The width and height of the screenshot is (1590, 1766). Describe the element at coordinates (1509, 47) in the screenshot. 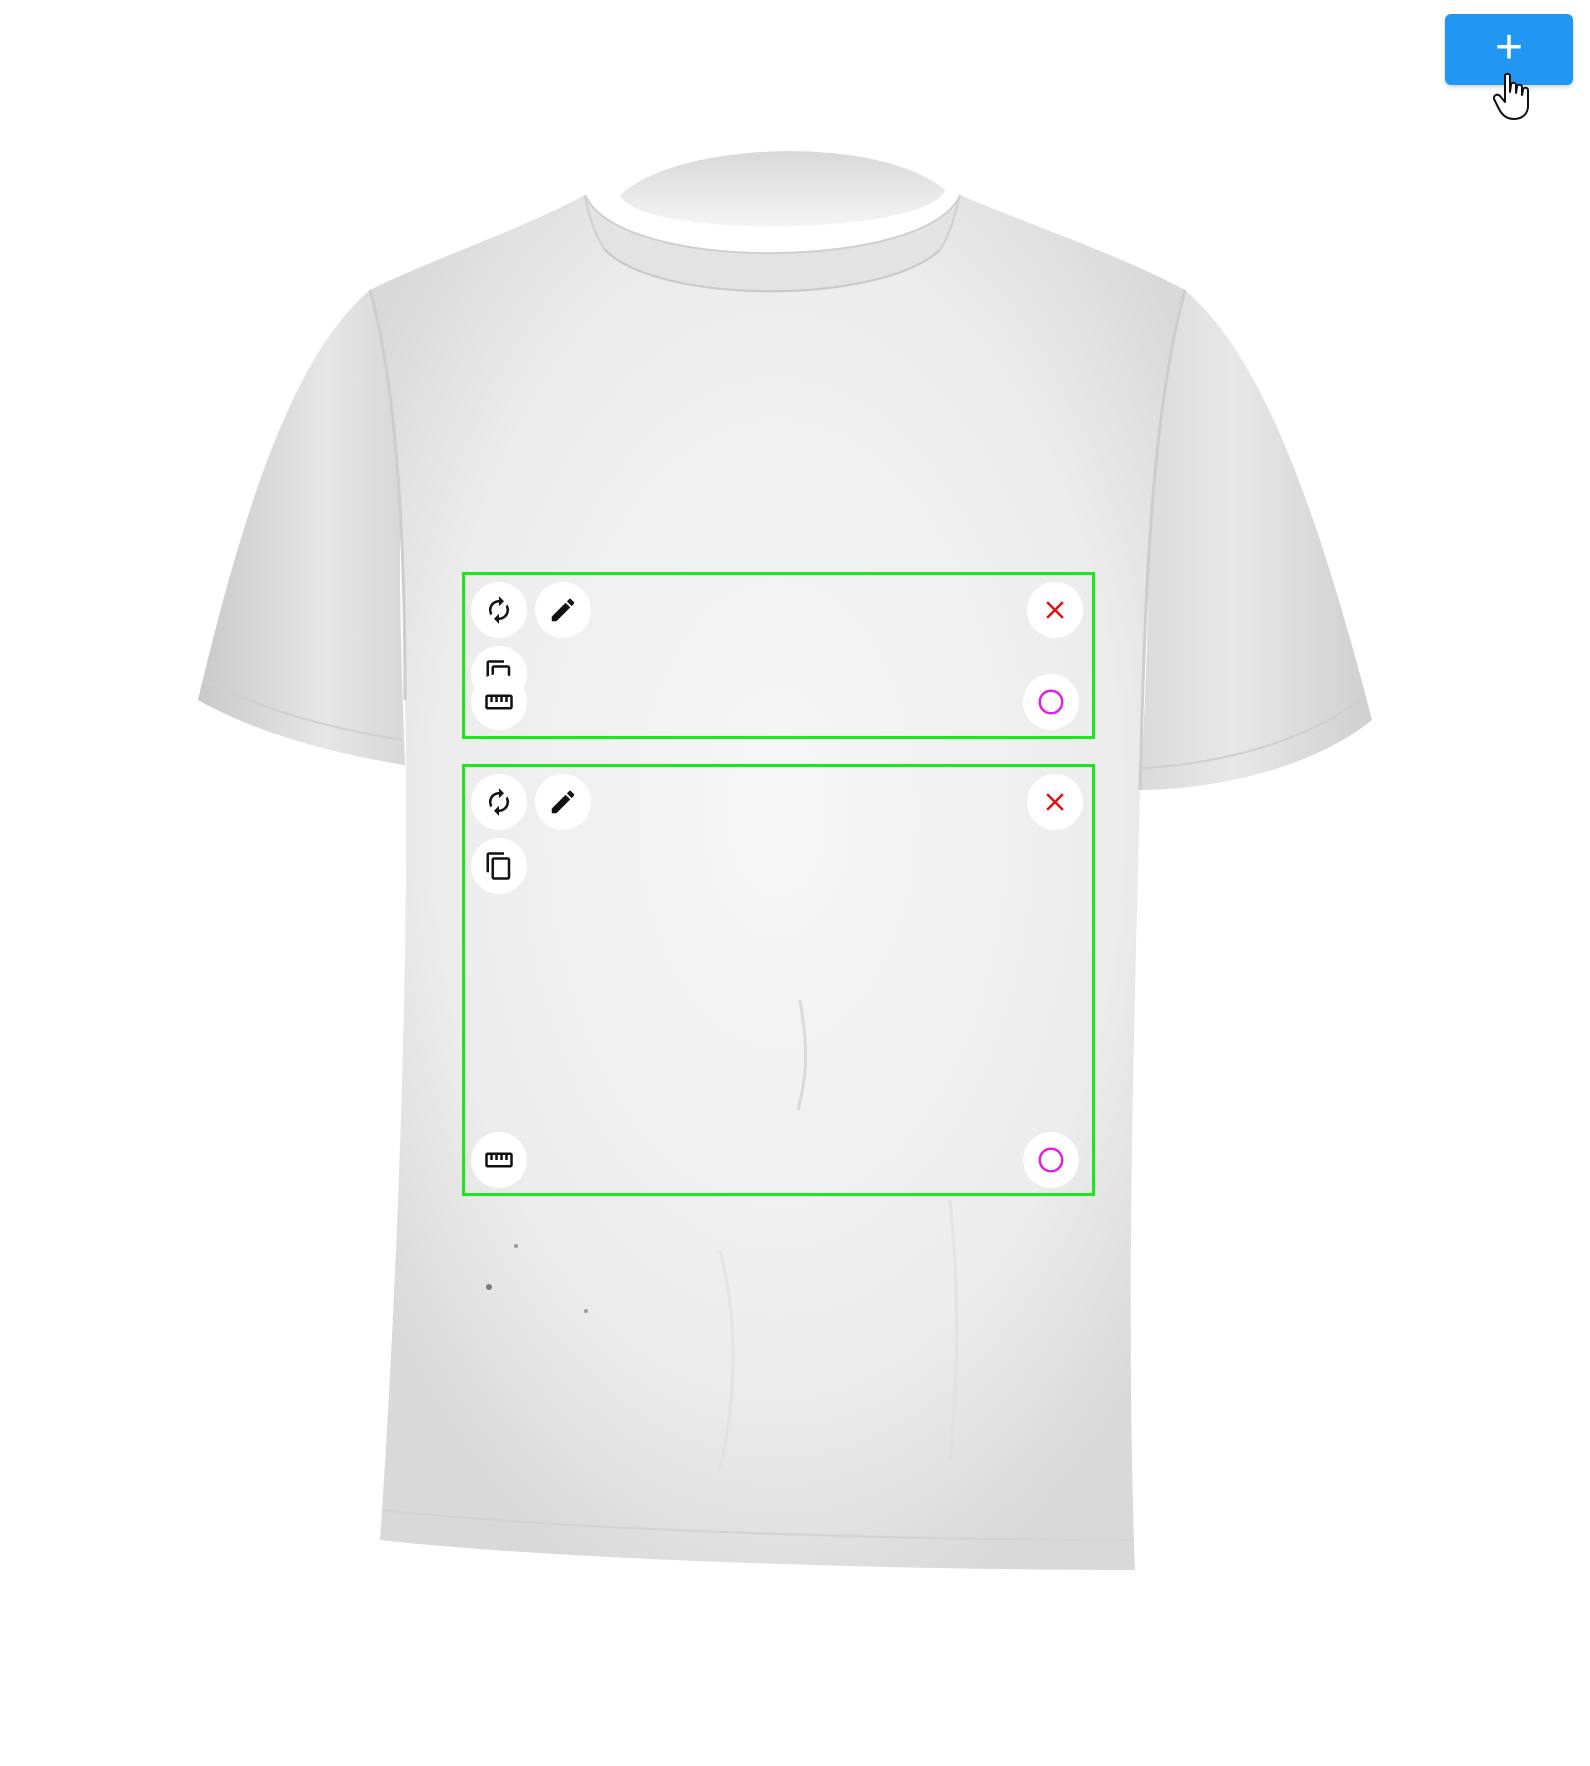

I see `plus-icon: +` at that location.